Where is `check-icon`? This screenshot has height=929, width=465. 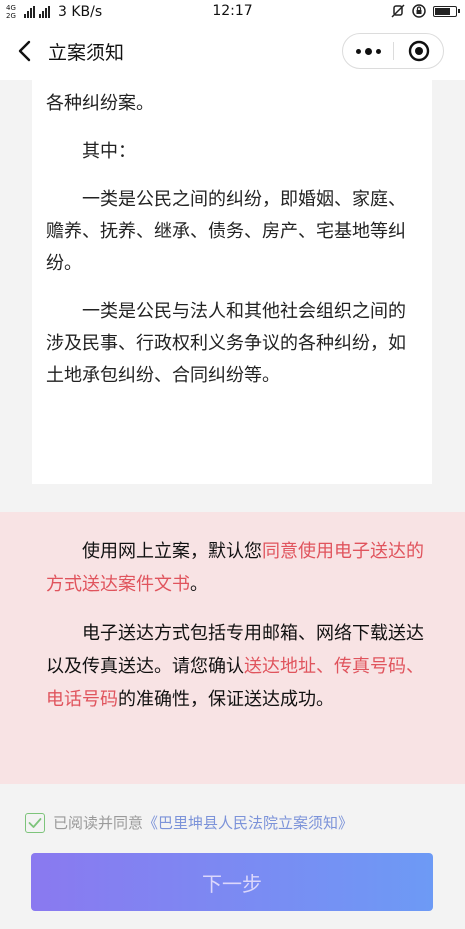 check-icon is located at coordinates (35, 822).